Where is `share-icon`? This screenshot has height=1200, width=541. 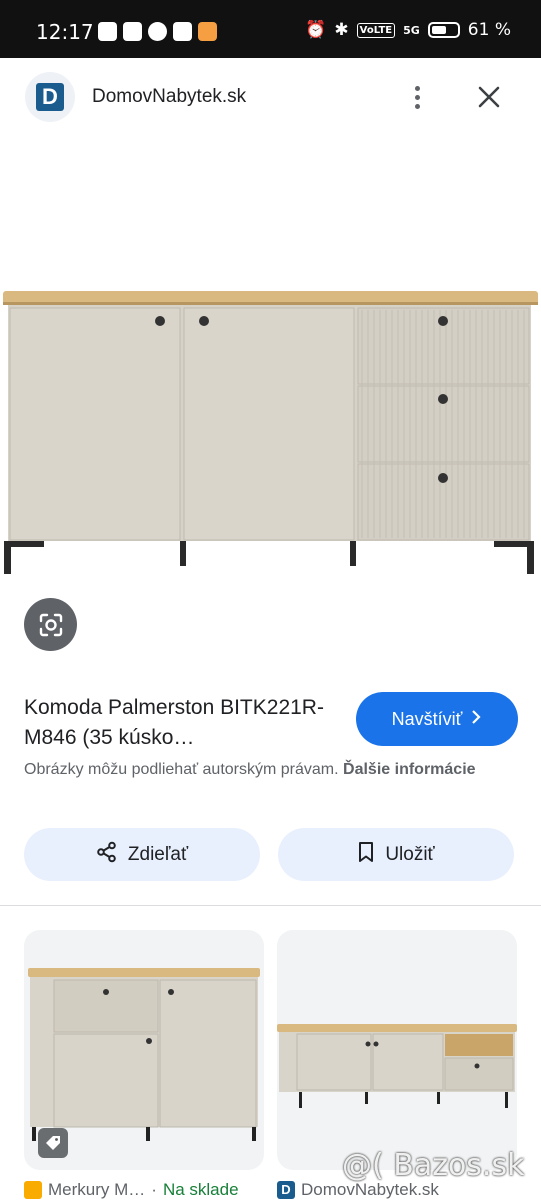 share-icon is located at coordinates (107, 855).